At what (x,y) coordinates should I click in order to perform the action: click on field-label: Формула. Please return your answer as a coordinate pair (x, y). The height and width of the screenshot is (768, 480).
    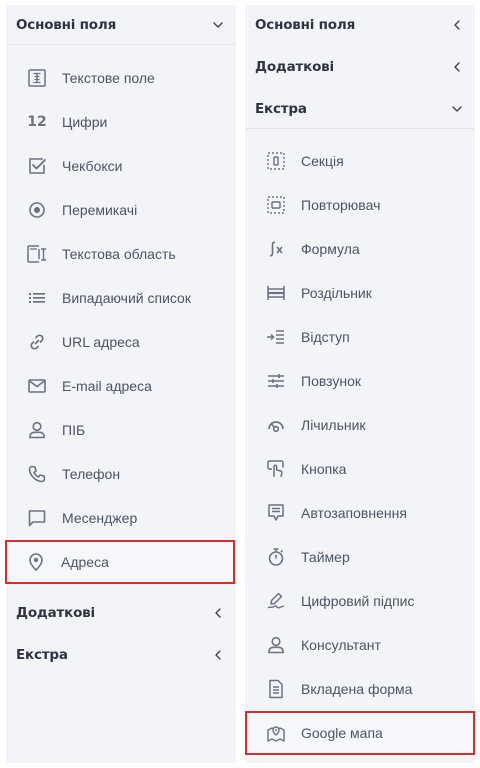
    Looking at the image, I should click on (330, 249).